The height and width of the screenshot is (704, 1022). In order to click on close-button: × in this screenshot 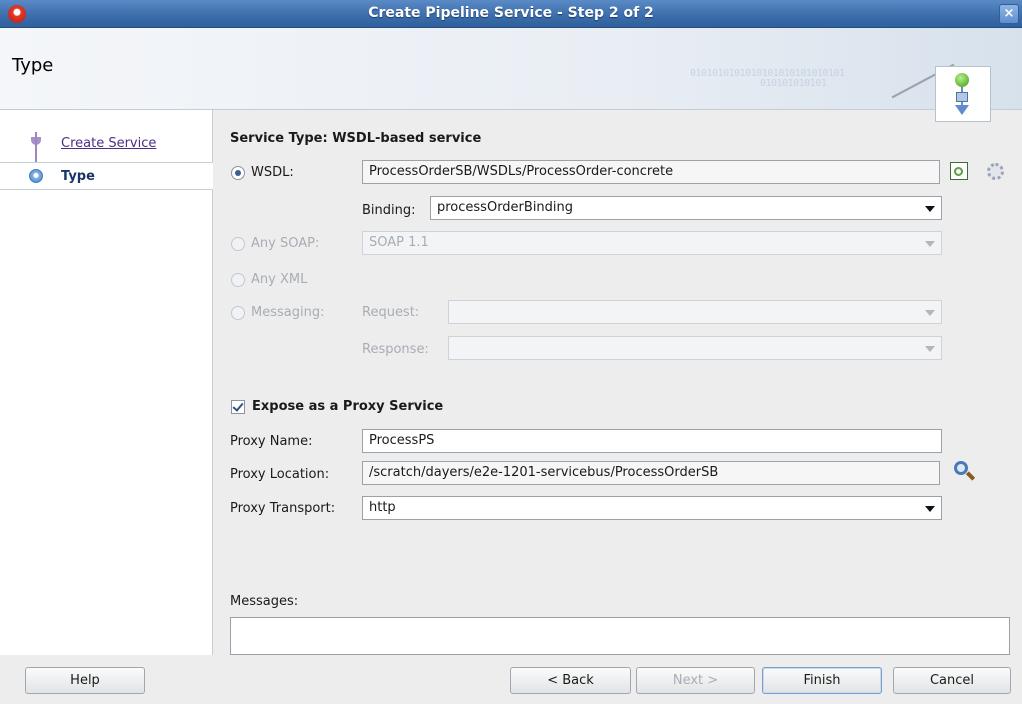, I will do `click(1009, 14)`.